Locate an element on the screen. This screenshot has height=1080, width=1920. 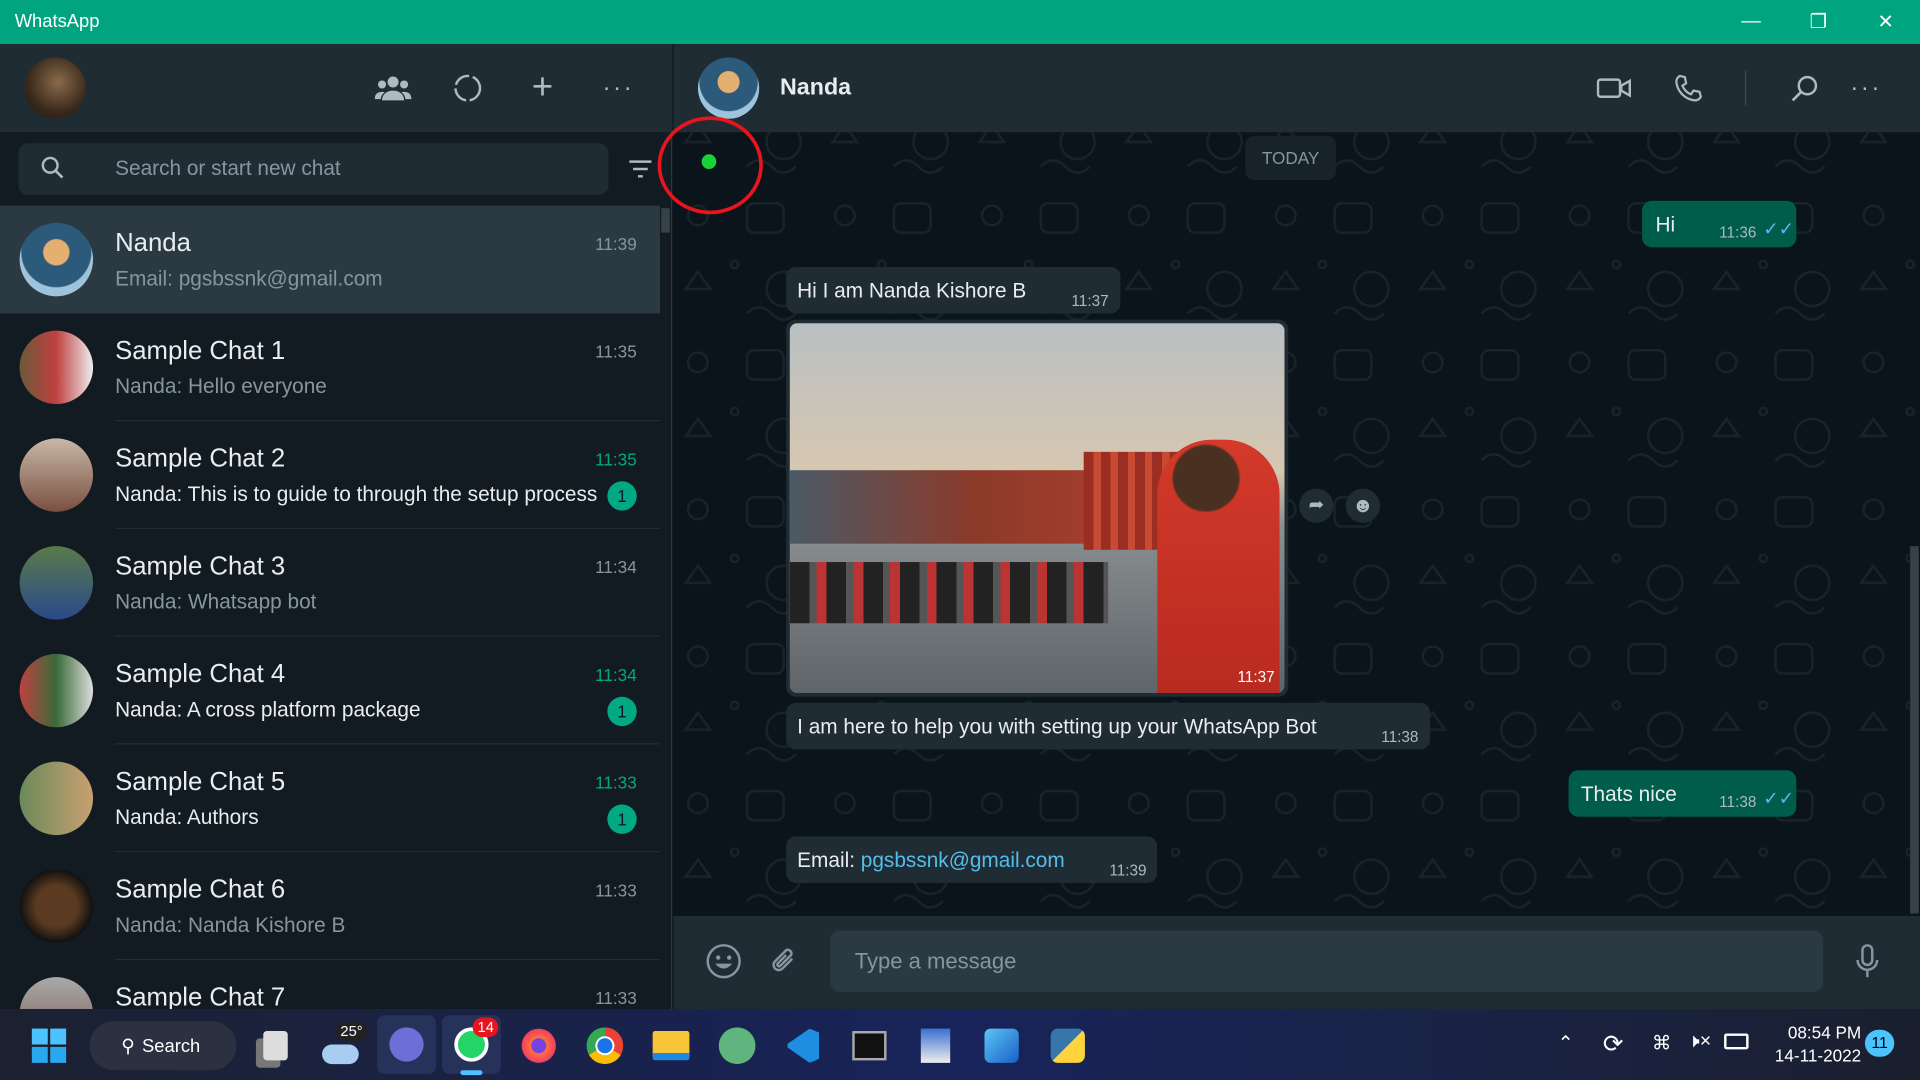
clock-time: 08:54 PM is located at coordinates (1824, 1032).